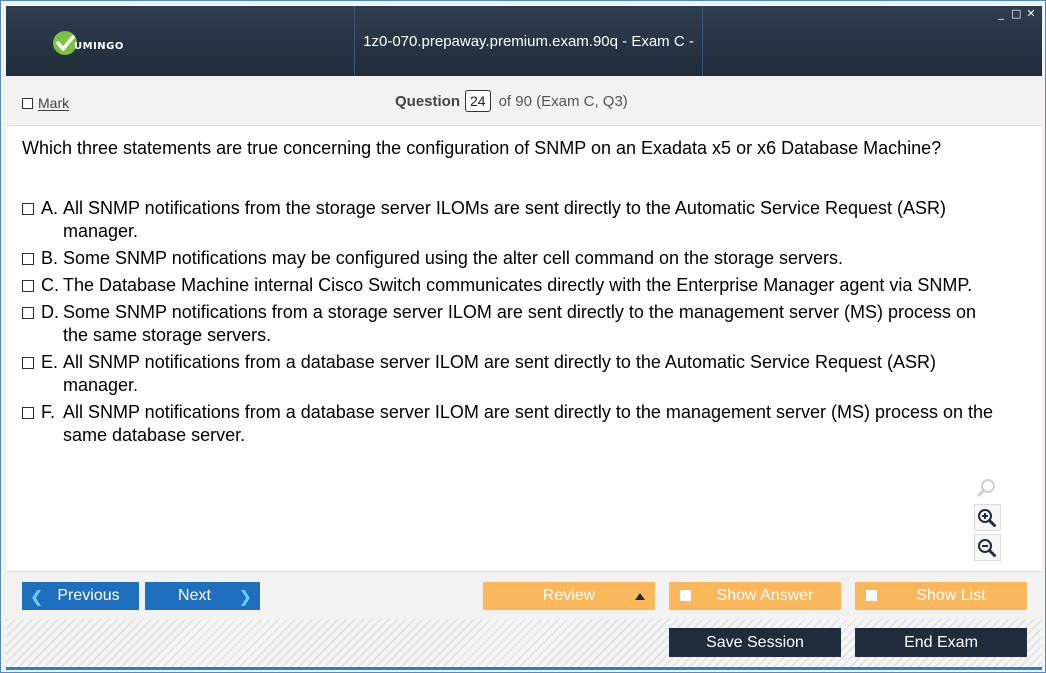 This screenshot has height=673, width=1046. What do you see at coordinates (524, 643) in the screenshot?
I see `footer-bar: Save Session End Exam` at bounding box center [524, 643].